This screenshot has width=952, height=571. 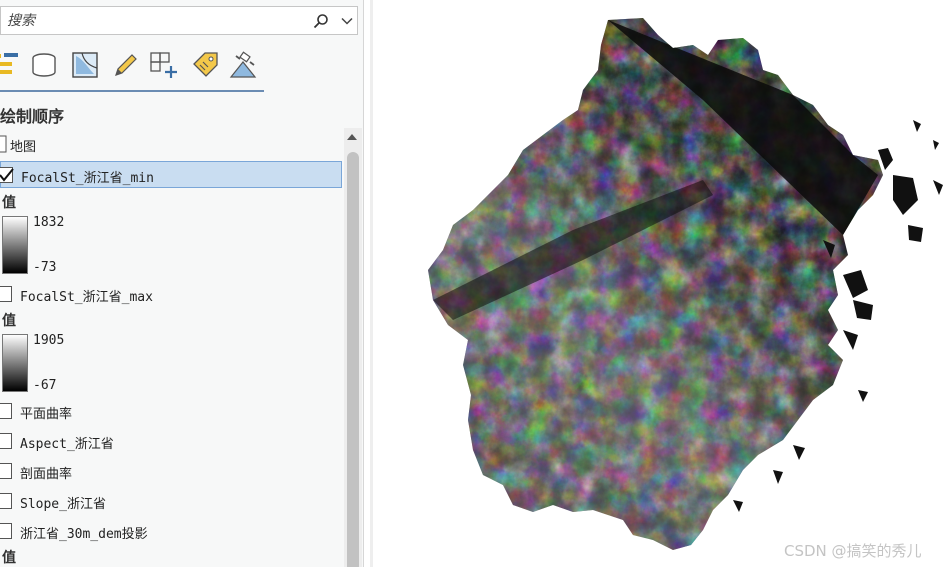 What do you see at coordinates (171, 531) in the screenshot?
I see `layer-item-dem-projected: 浙江省_30m_dem投影` at bounding box center [171, 531].